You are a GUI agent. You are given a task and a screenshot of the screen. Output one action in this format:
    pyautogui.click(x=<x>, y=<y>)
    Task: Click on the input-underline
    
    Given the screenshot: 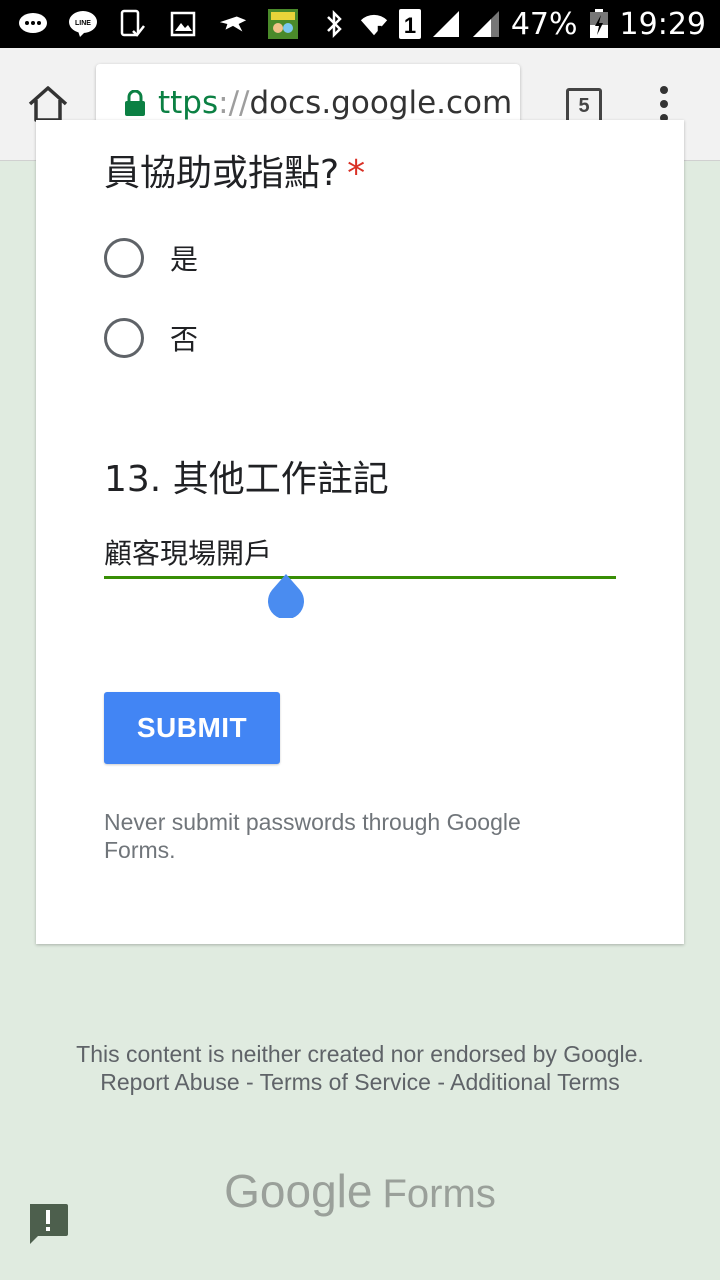 What is the action you would take?
    pyautogui.click(x=360, y=577)
    